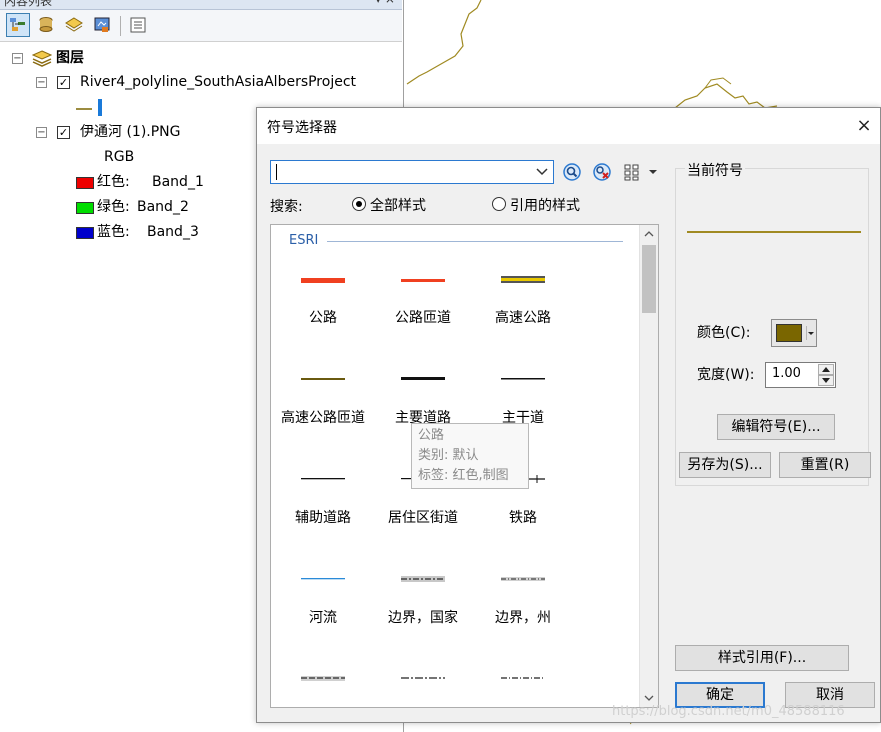  I want to click on dialog-titlebar: 符号选择器 ×, so click(568, 126).